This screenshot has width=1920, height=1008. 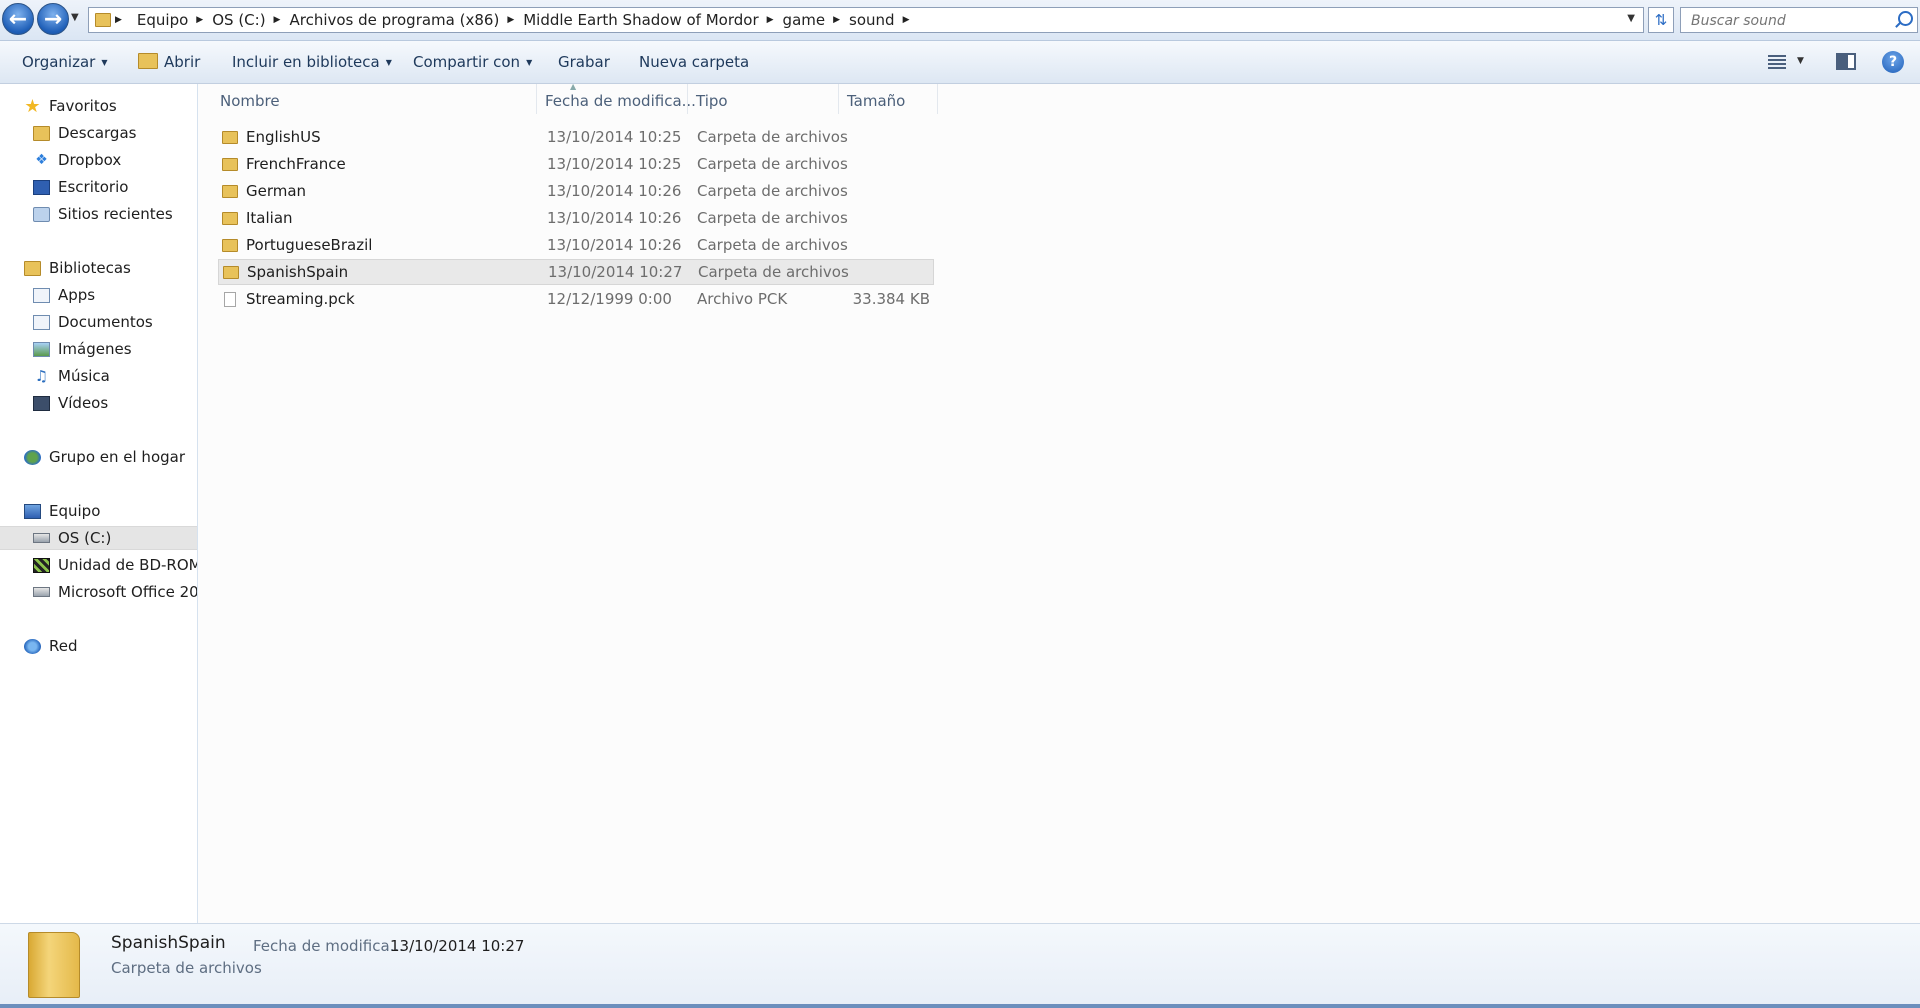 I want to click on new-folder-button: Nueva carpeta, so click(x=694, y=62).